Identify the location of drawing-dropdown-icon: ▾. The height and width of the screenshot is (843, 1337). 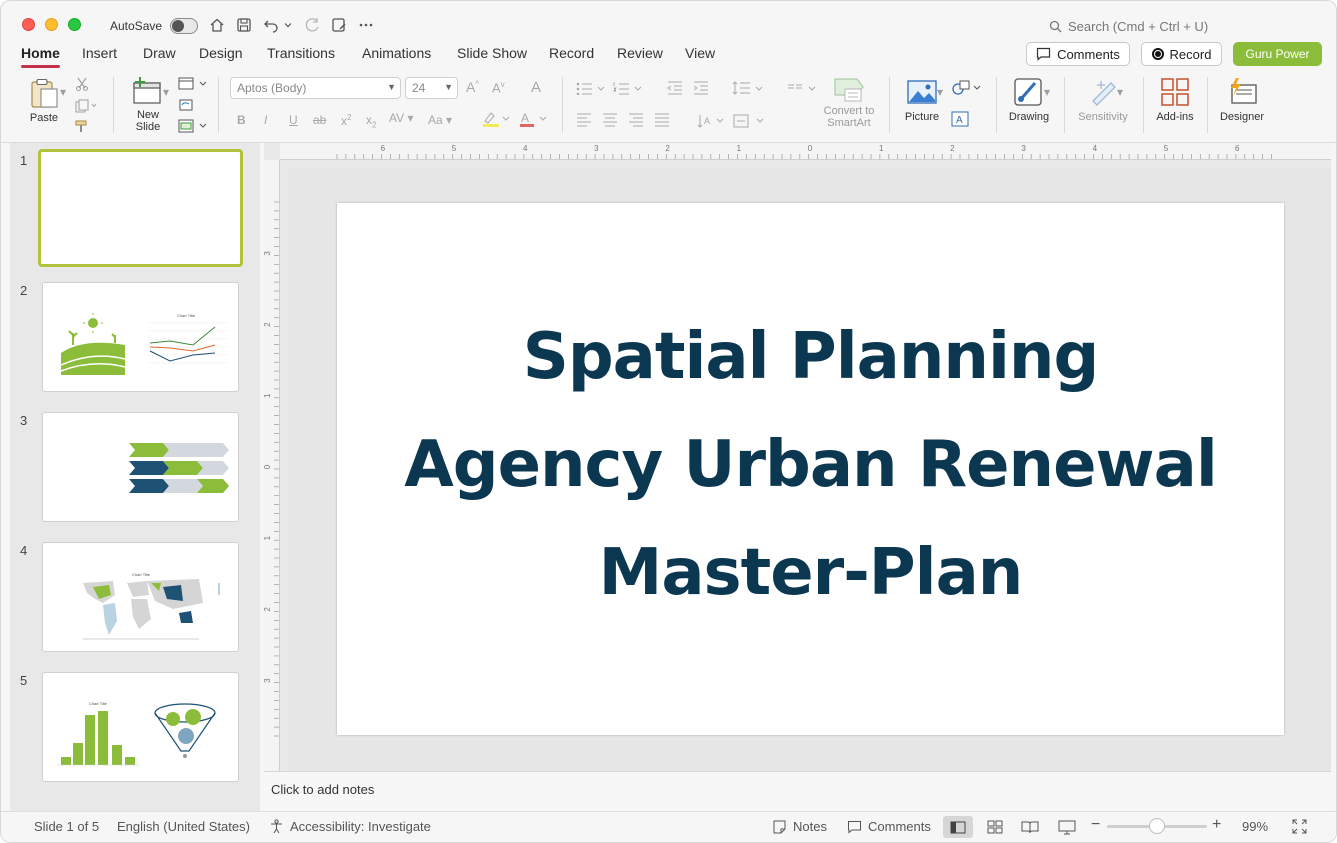
(1047, 92).